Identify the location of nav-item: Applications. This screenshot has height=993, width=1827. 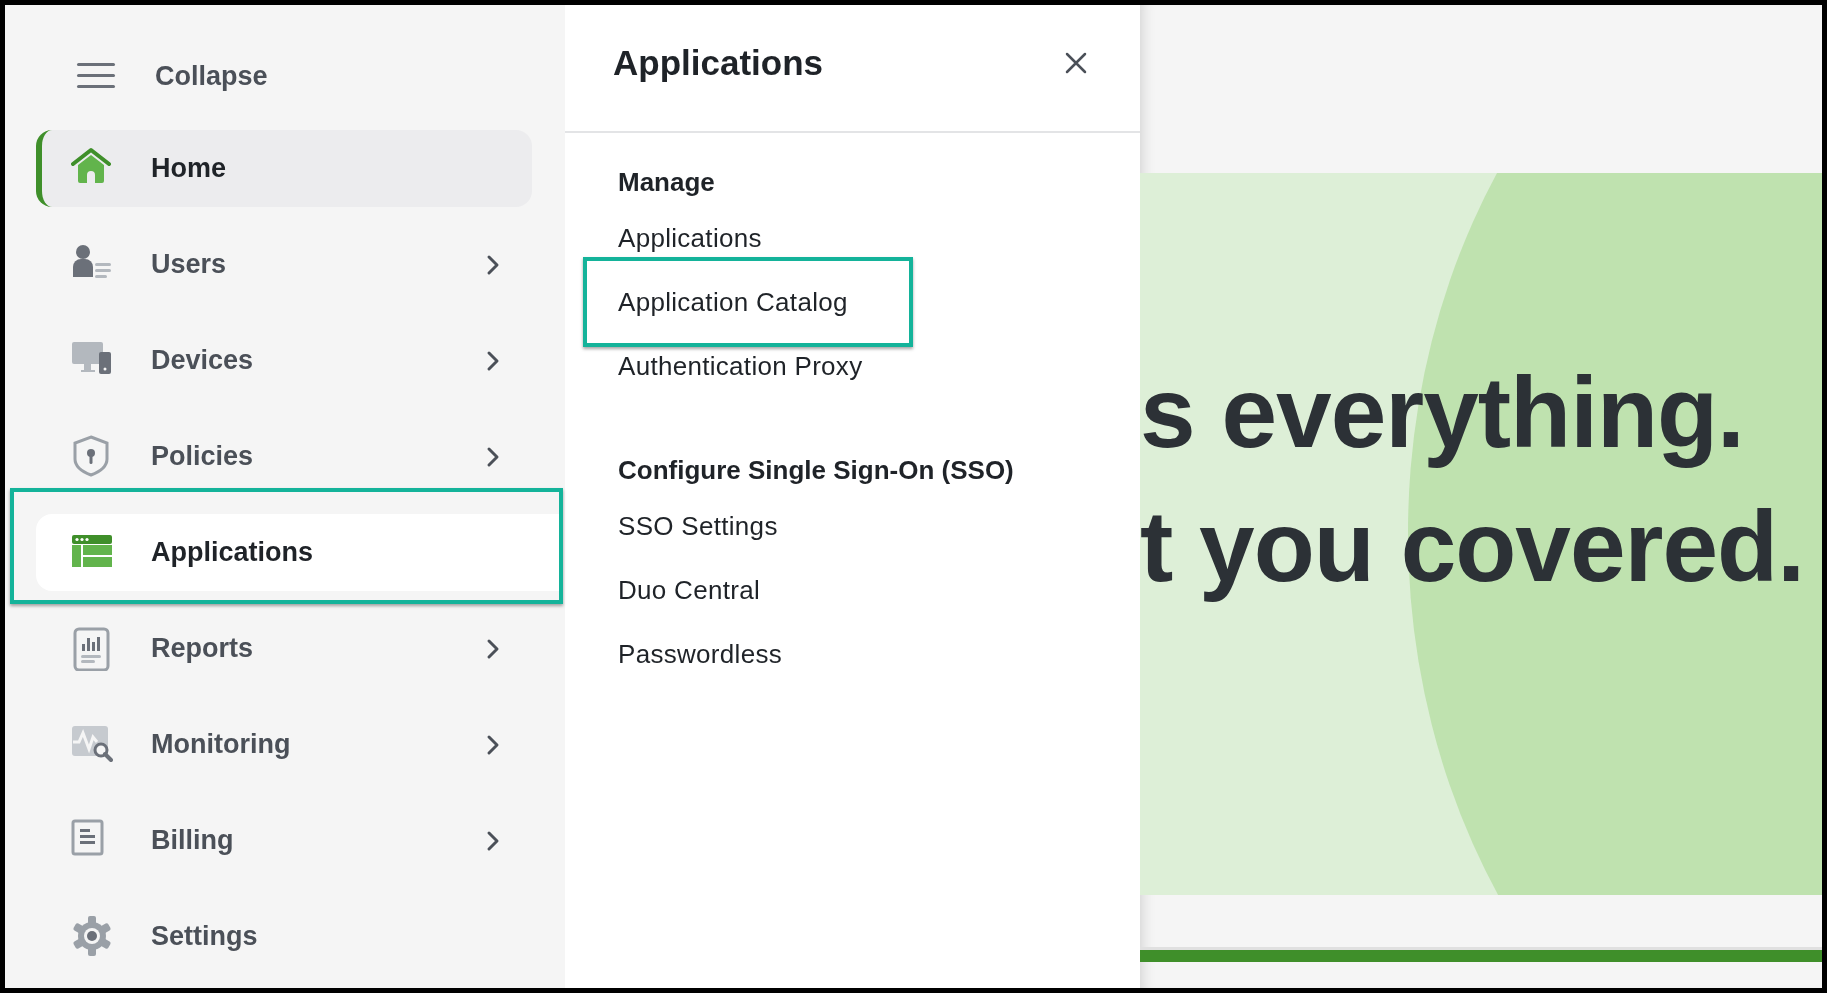
(286, 546).